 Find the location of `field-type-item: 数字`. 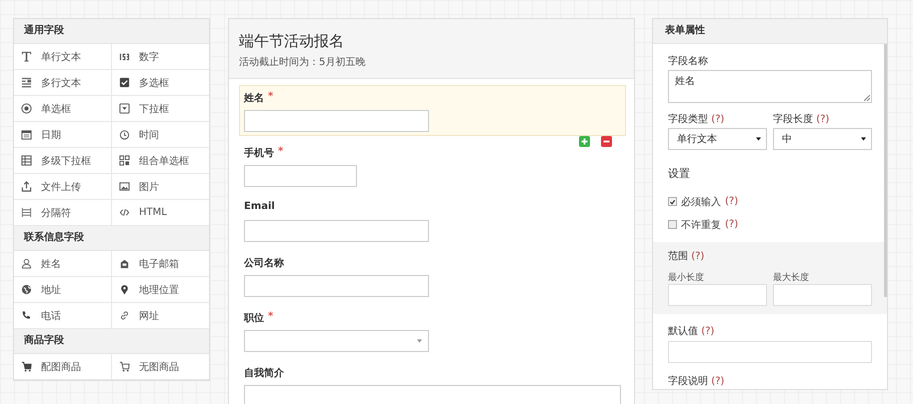

field-type-item: 数字 is located at coordinates (160, 56).